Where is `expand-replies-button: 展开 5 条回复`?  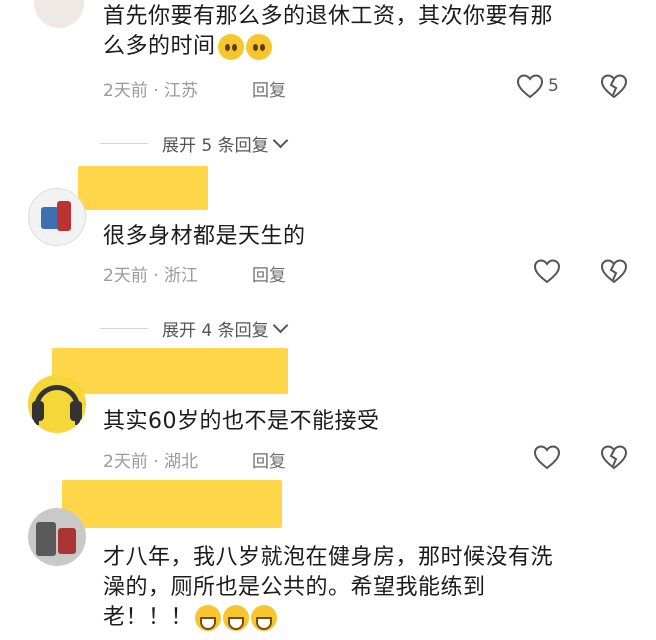 expand-replies-button: 展开 5 条回复 is located at coordinates (194, 143).